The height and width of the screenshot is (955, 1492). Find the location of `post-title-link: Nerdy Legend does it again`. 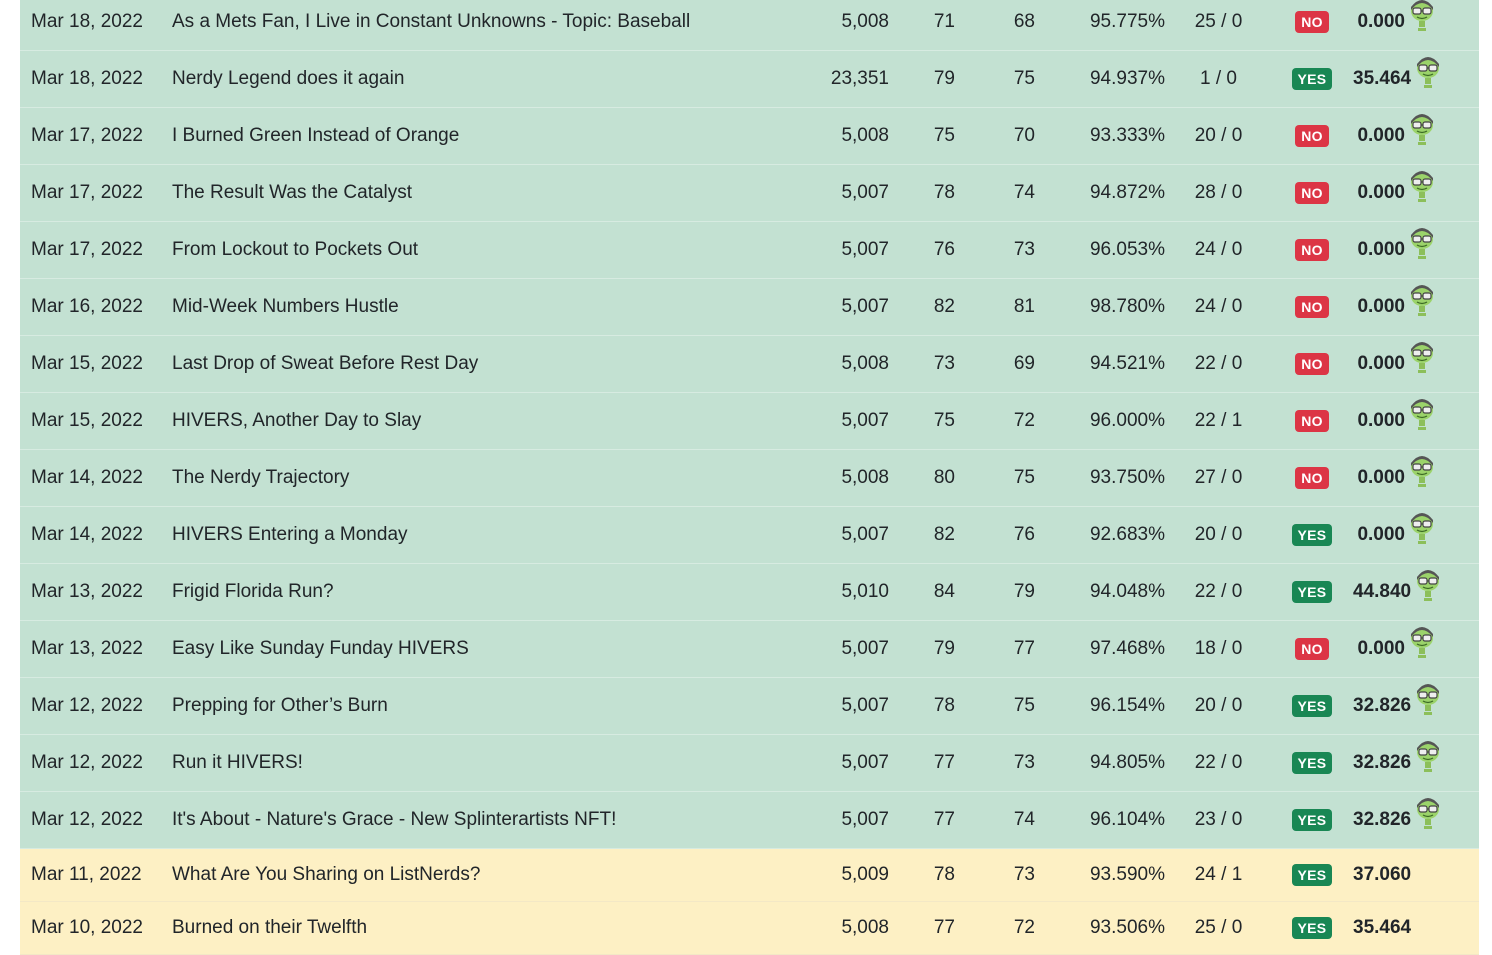

post-title-link: Nerdy Legend does it again is located at coordinates (471, 79).